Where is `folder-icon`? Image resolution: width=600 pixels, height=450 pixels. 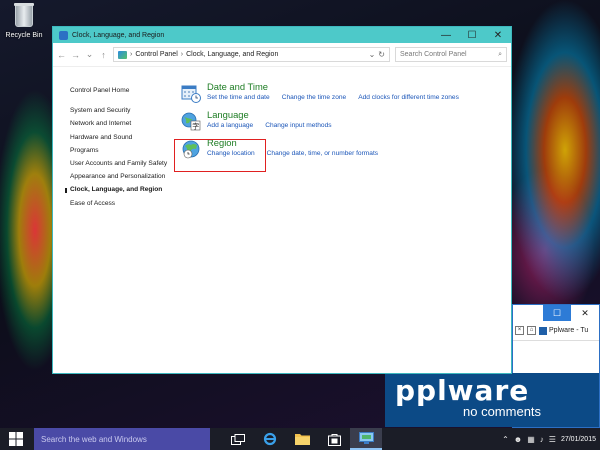 folder-icon is located at coordinates (302, 439).